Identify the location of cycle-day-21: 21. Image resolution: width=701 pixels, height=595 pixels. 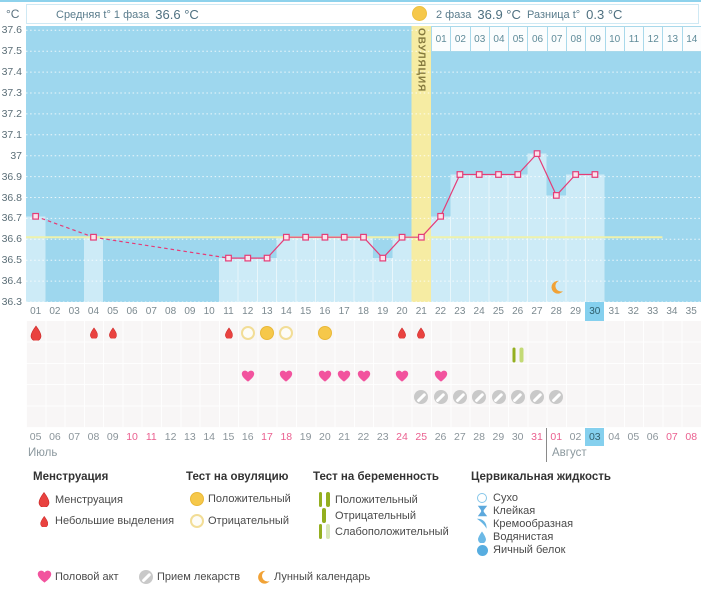
(421, 311).